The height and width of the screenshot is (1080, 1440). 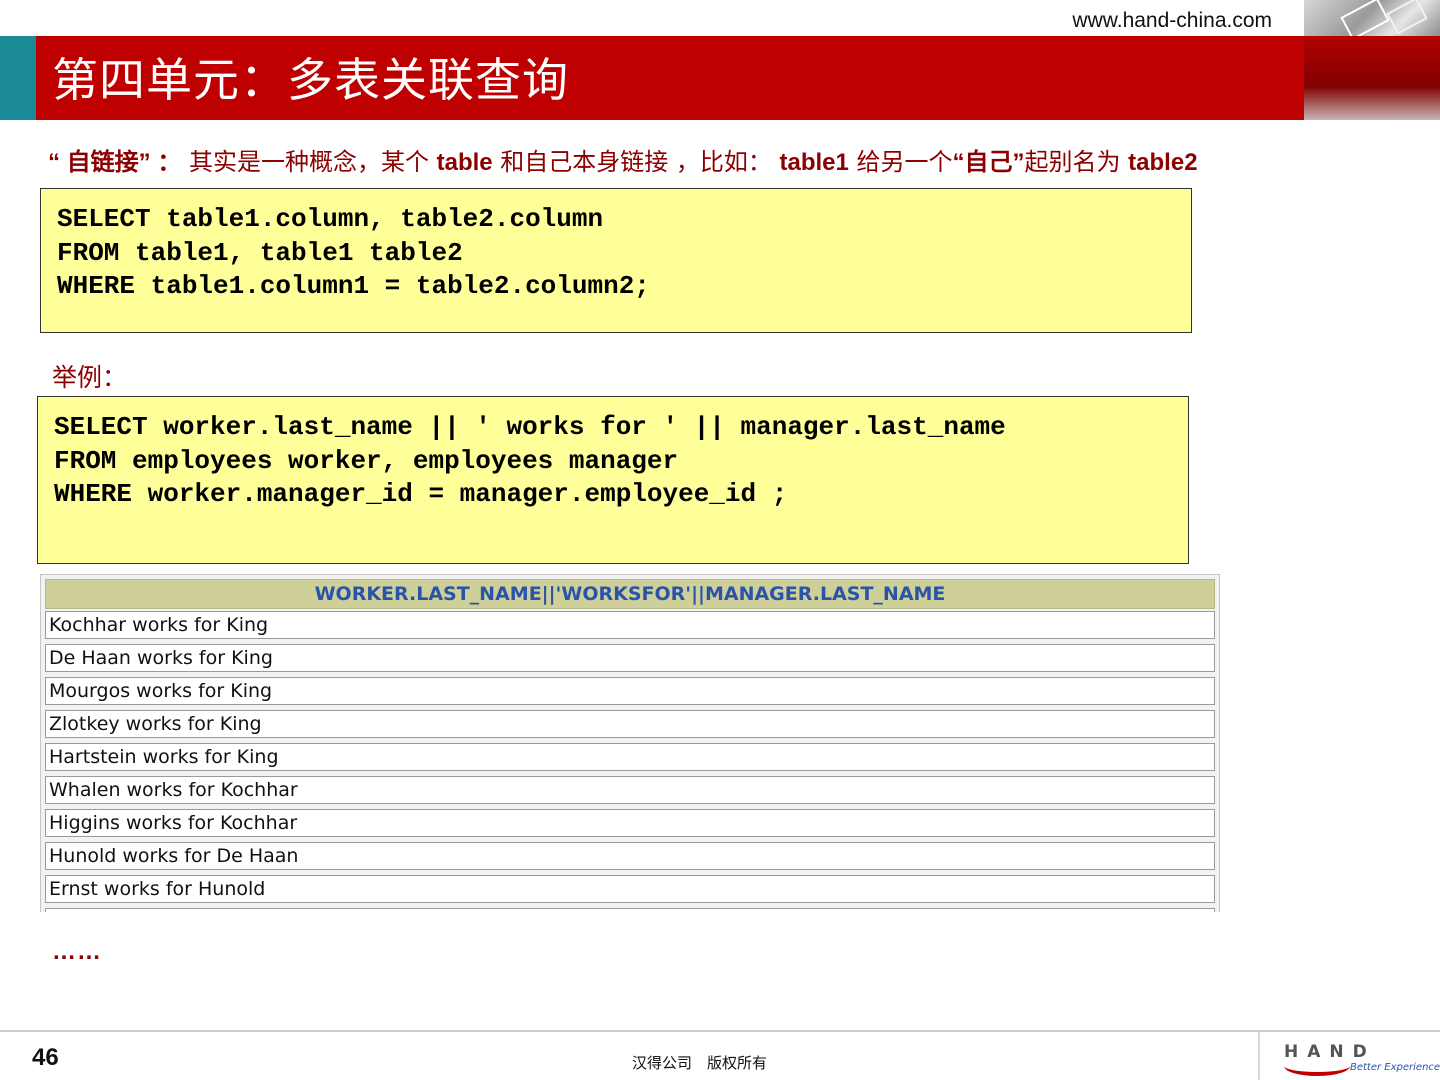 I want to click on copyright-notice: 汉得公司 版权所有, so click(x=700, y=1063).